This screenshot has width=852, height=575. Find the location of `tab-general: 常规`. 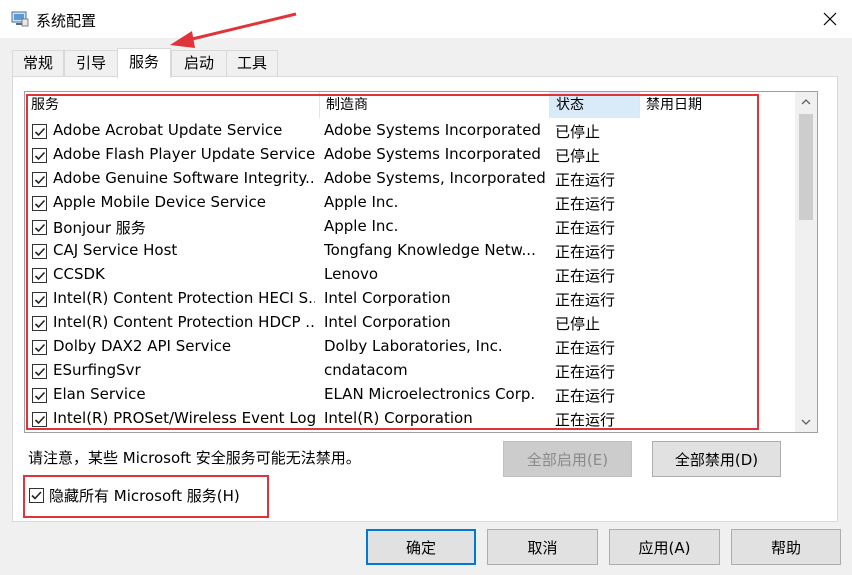

tab-general: 常规 is located at coordinates (38, 63).